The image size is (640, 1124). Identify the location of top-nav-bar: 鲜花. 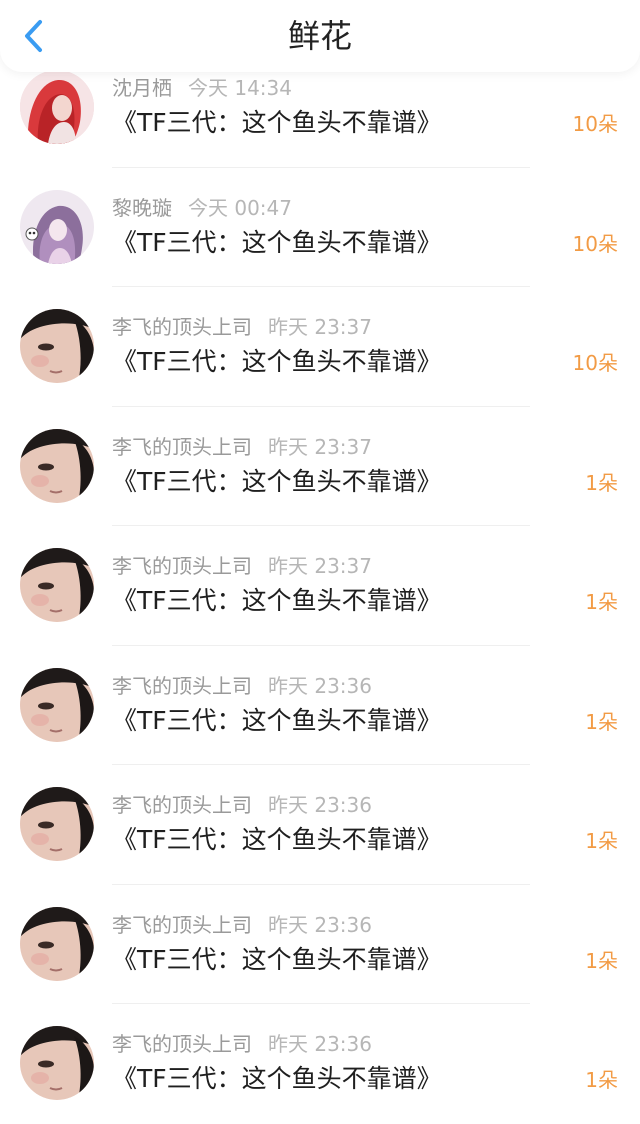
(320, 36).